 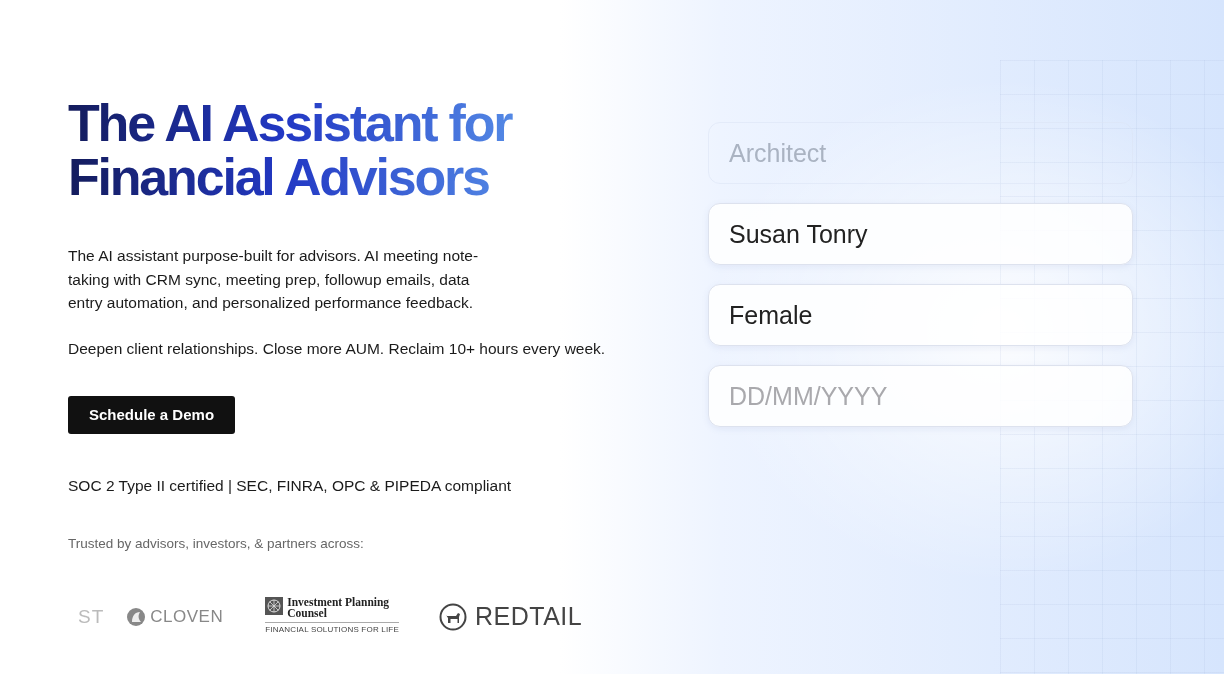 What do you see at coordinates (453, 616) in the screenshot?
I see `dog-logo-icon` at bounding box center [453, 616].